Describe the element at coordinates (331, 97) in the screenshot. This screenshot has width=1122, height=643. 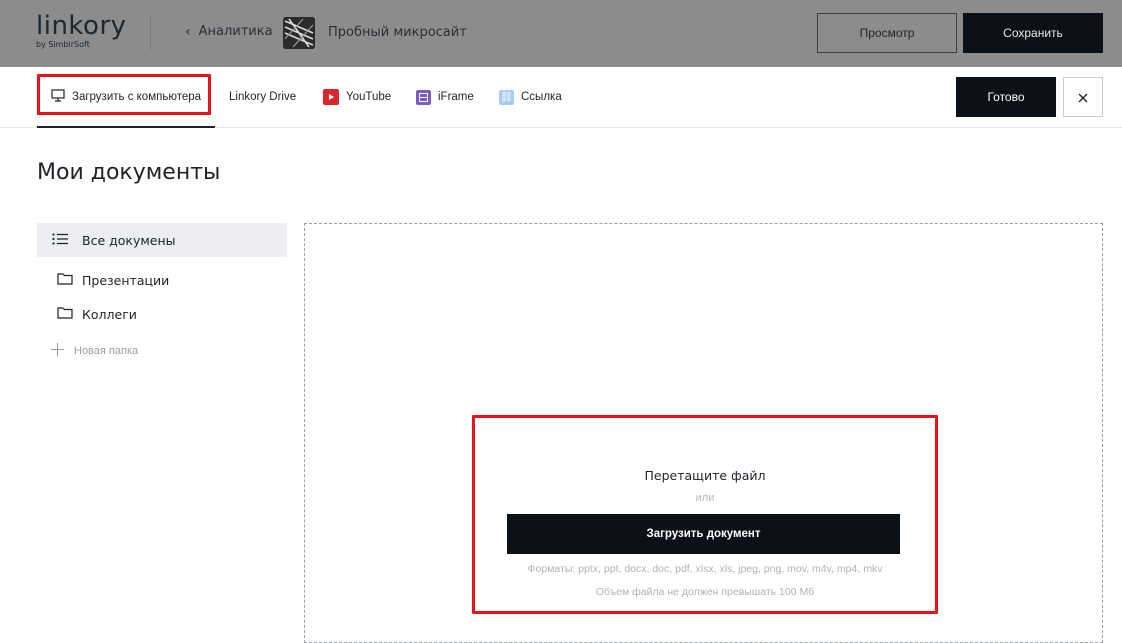
I see `youtube-icon` at that location.